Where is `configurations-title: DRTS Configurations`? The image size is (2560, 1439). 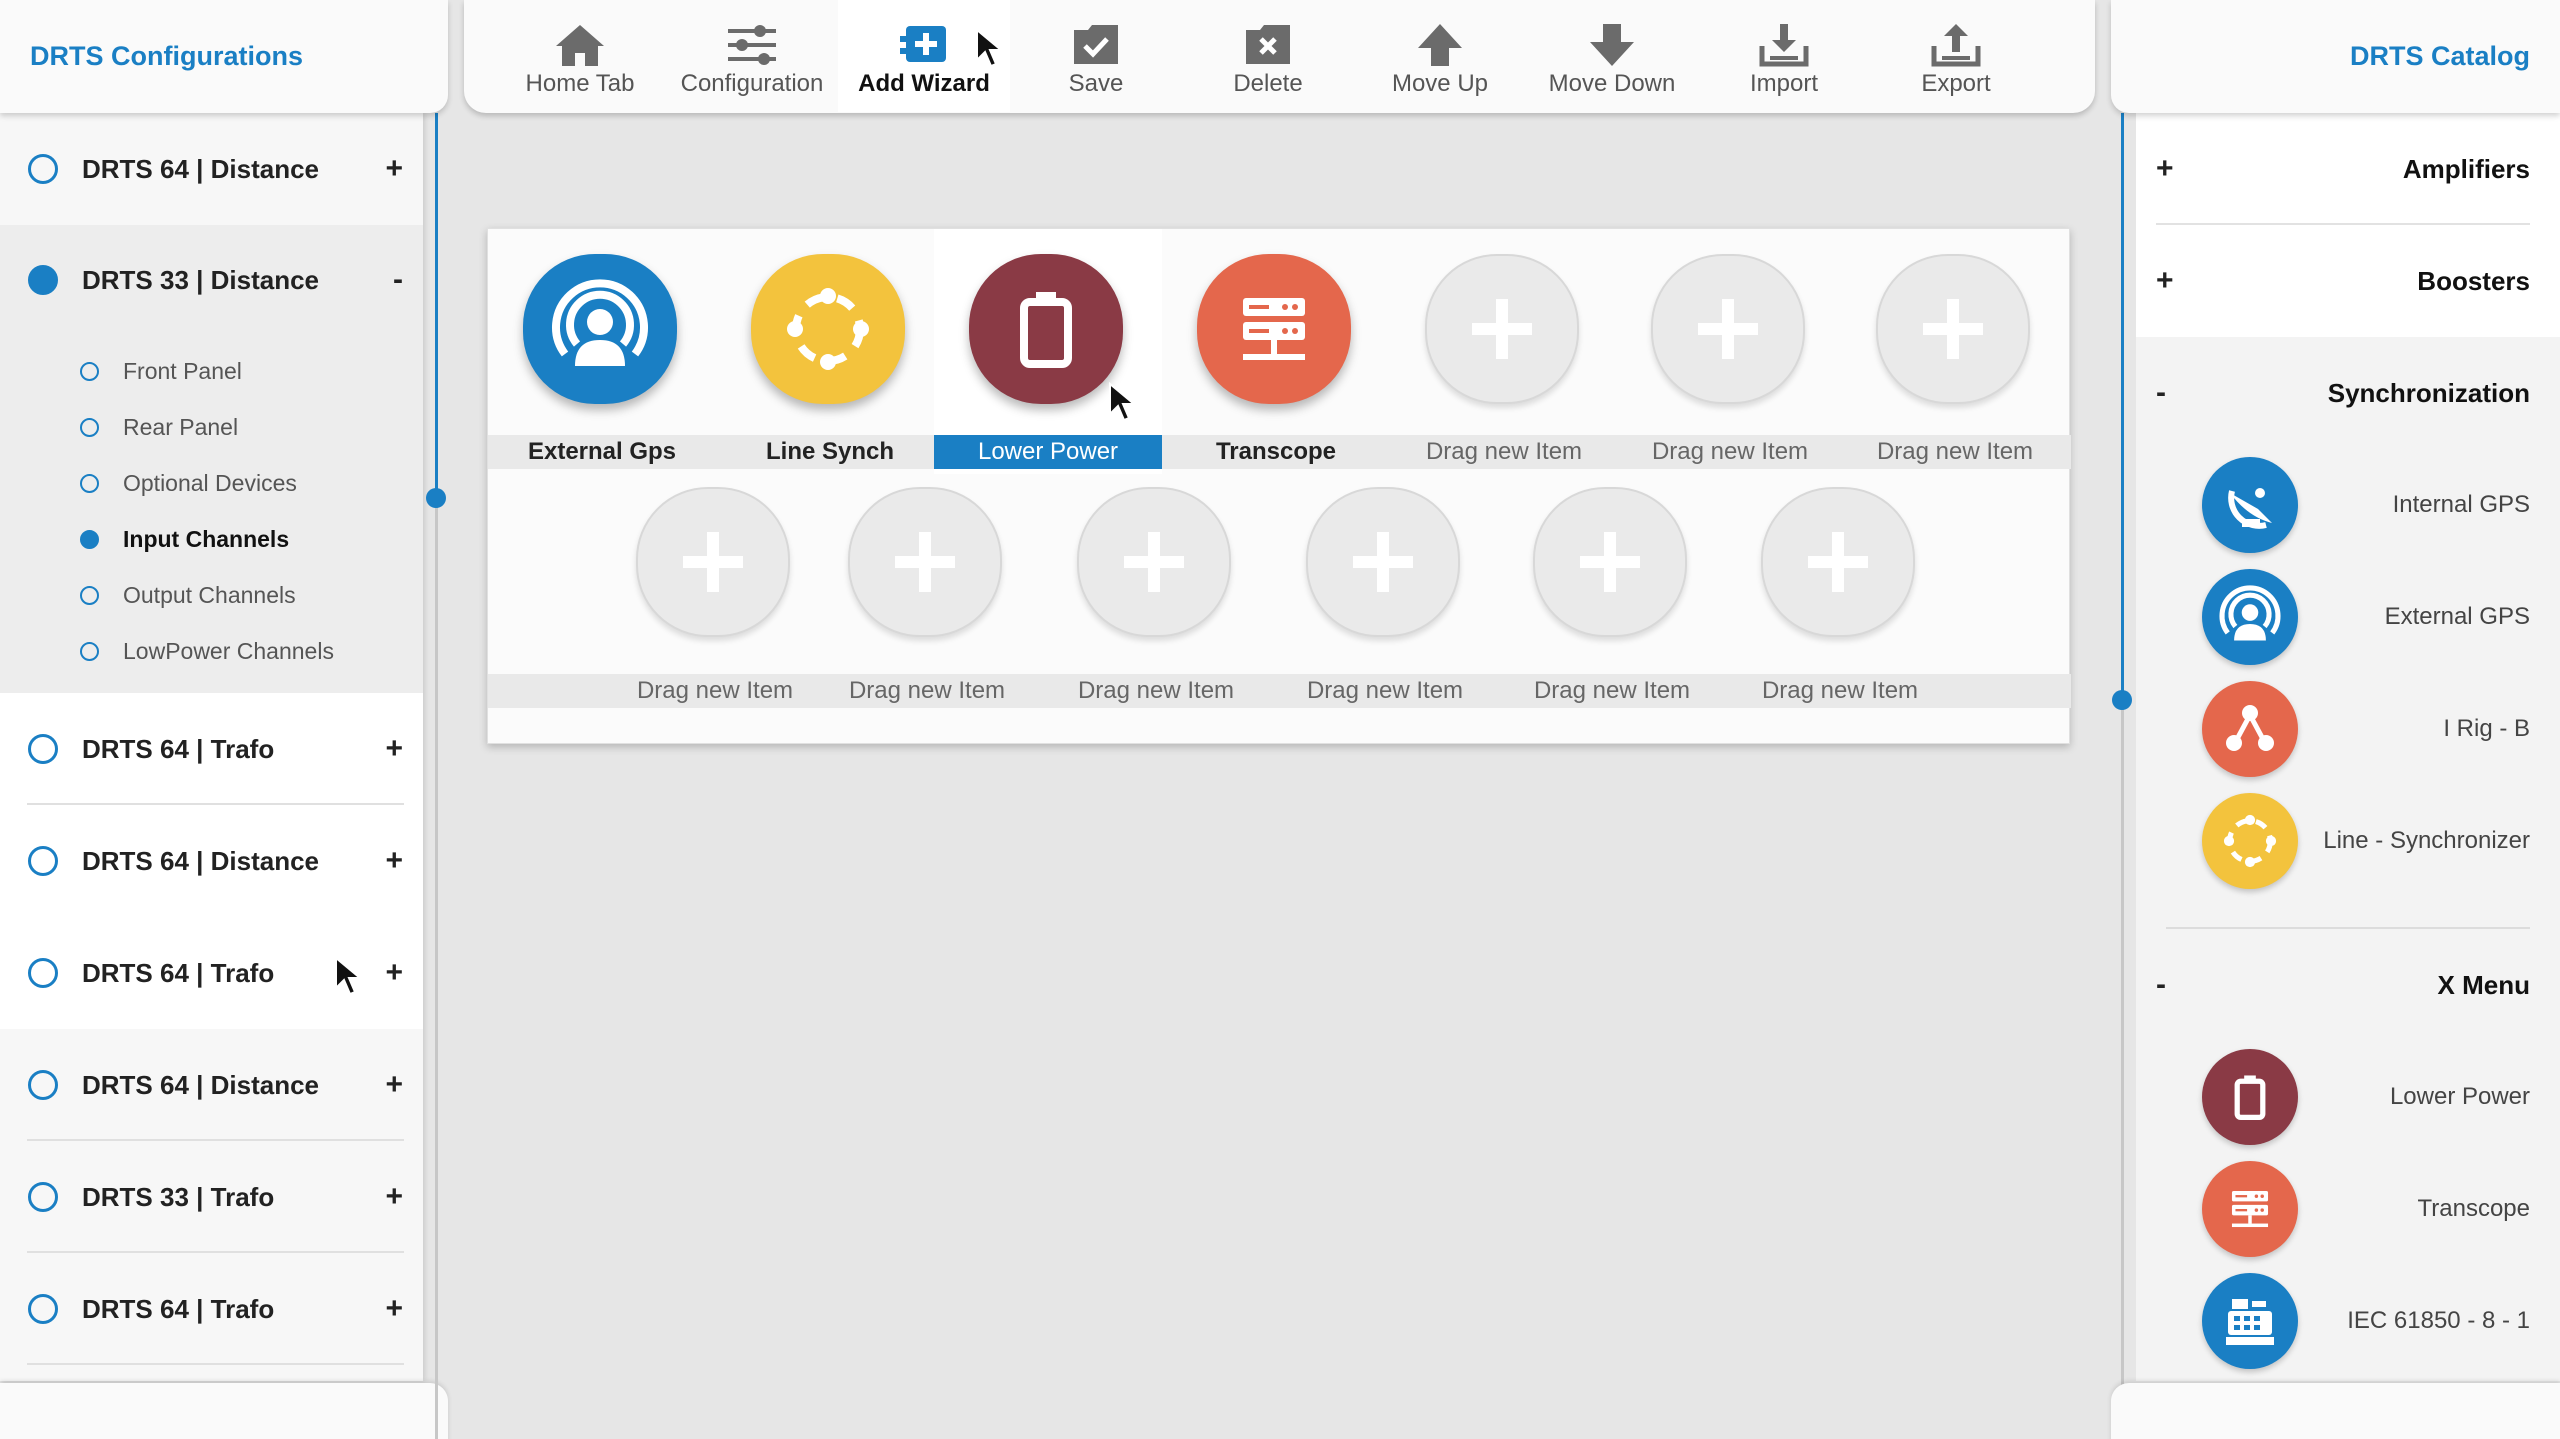 configurations-title: DRTS Configurations is located at coordinates (166, 56).